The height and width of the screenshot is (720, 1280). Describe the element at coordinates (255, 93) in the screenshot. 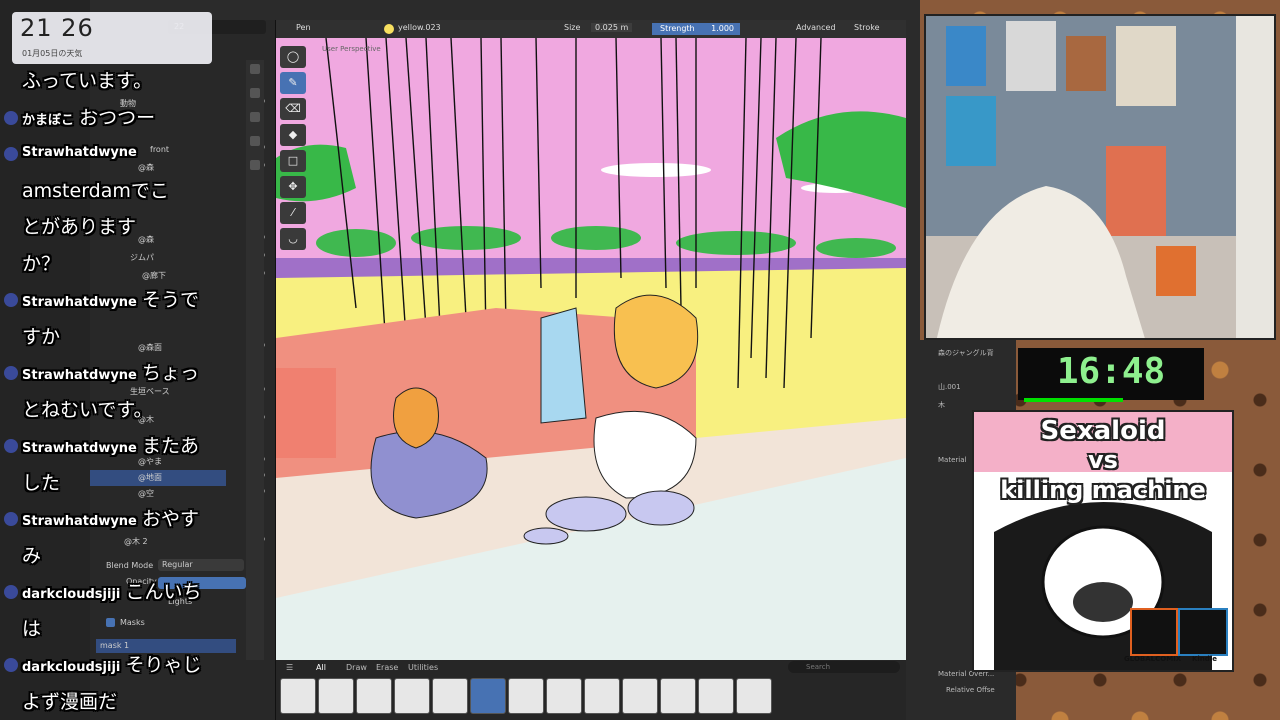

I see `minus-icon` at that location.